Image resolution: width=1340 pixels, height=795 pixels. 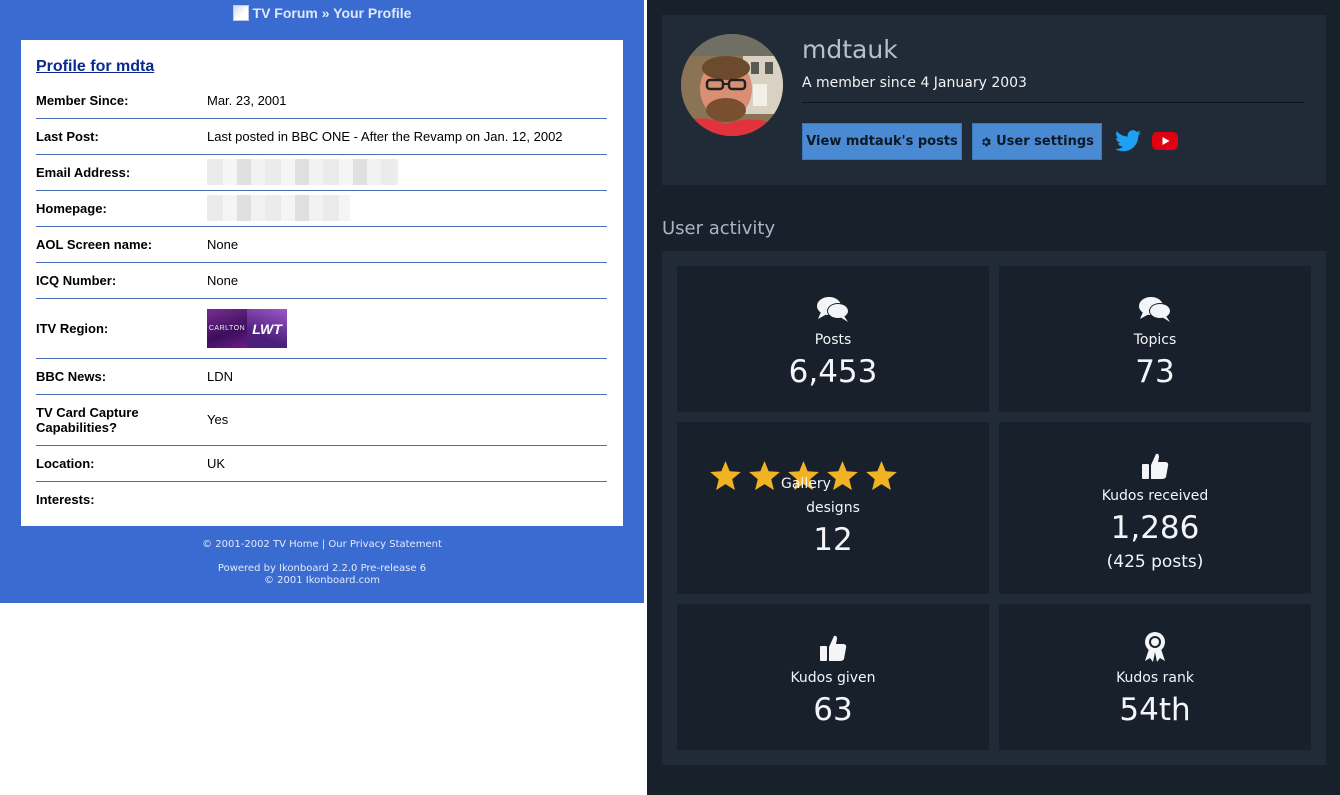 I want to click on stat-label: Posts, so click(x=833, y=340).